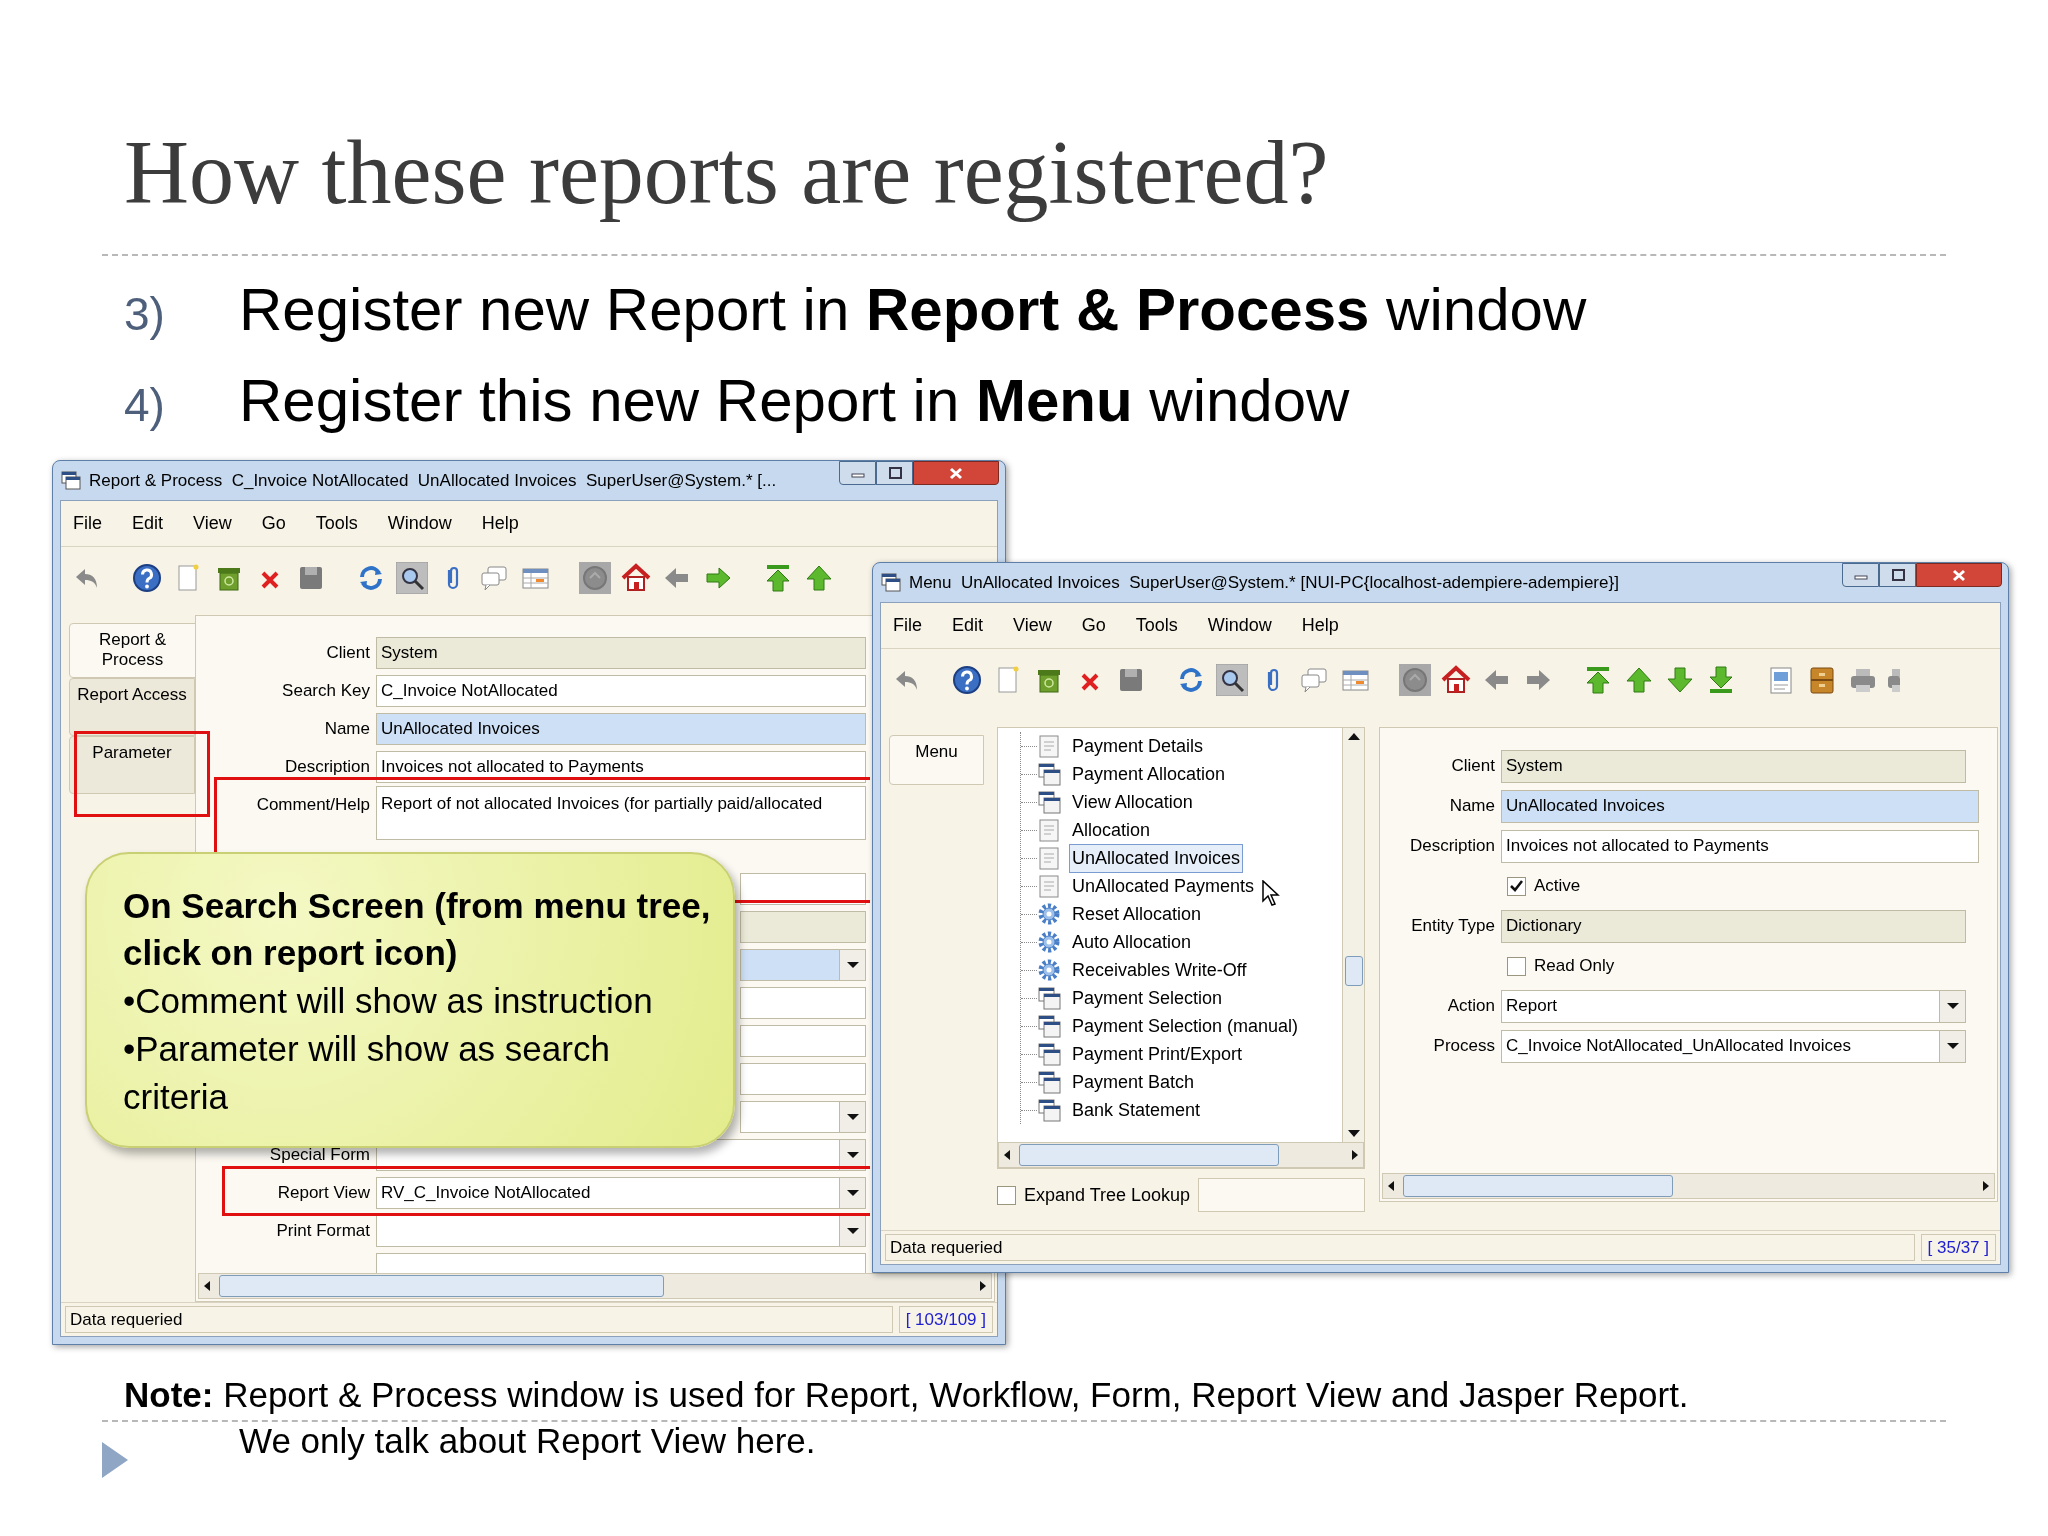 The height and width of the screenshot is (1536, 2048). Describe the element at coordinates (1185, 1026) in the screenshot. I see `tree-item: Payment Selection (manual)` at that location.